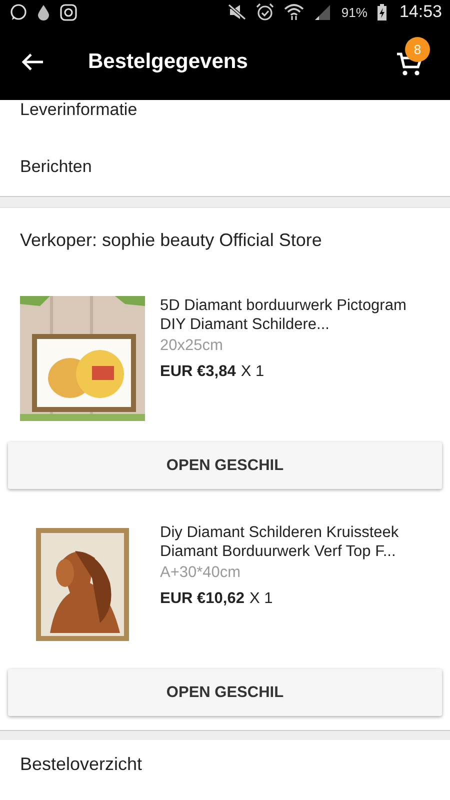  What do you see at coordinates (417, 49) in the screenshot?
I see `cart-count-badge: 8` at bounding box center [417, 49].